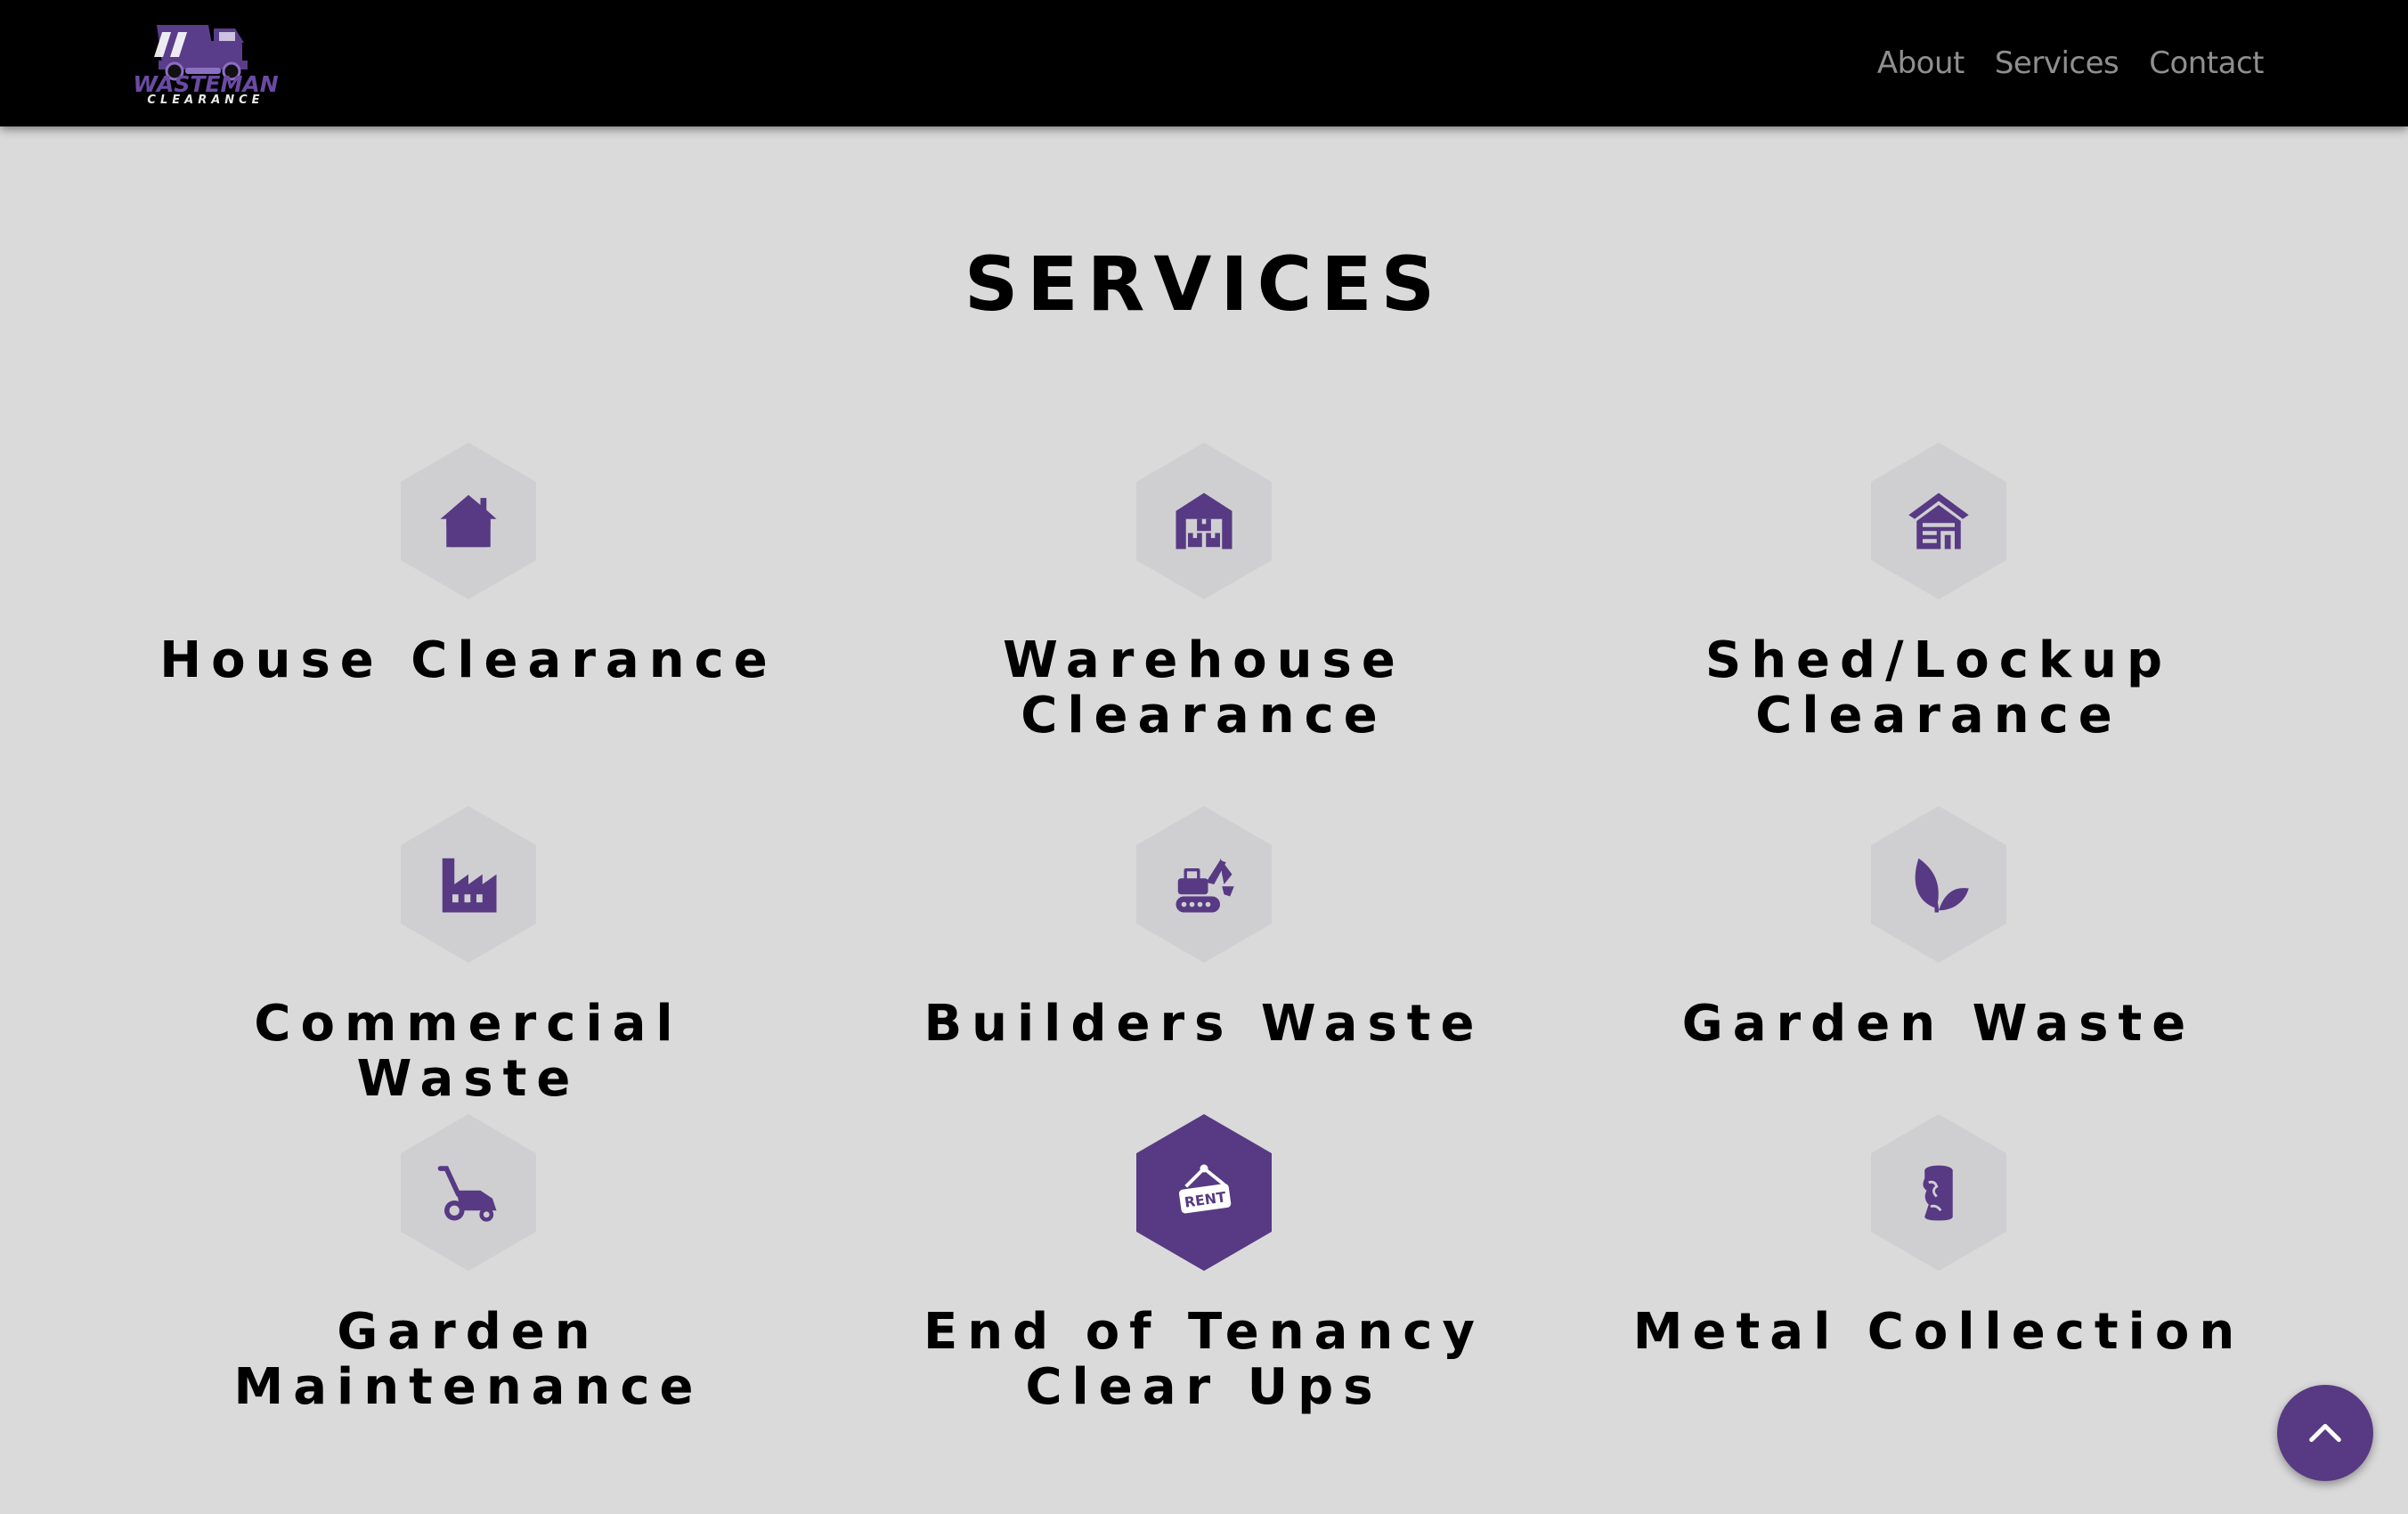  Describe the element at coordinates (1938, 521) in the screenshot. I see `shed-icon` at that location.